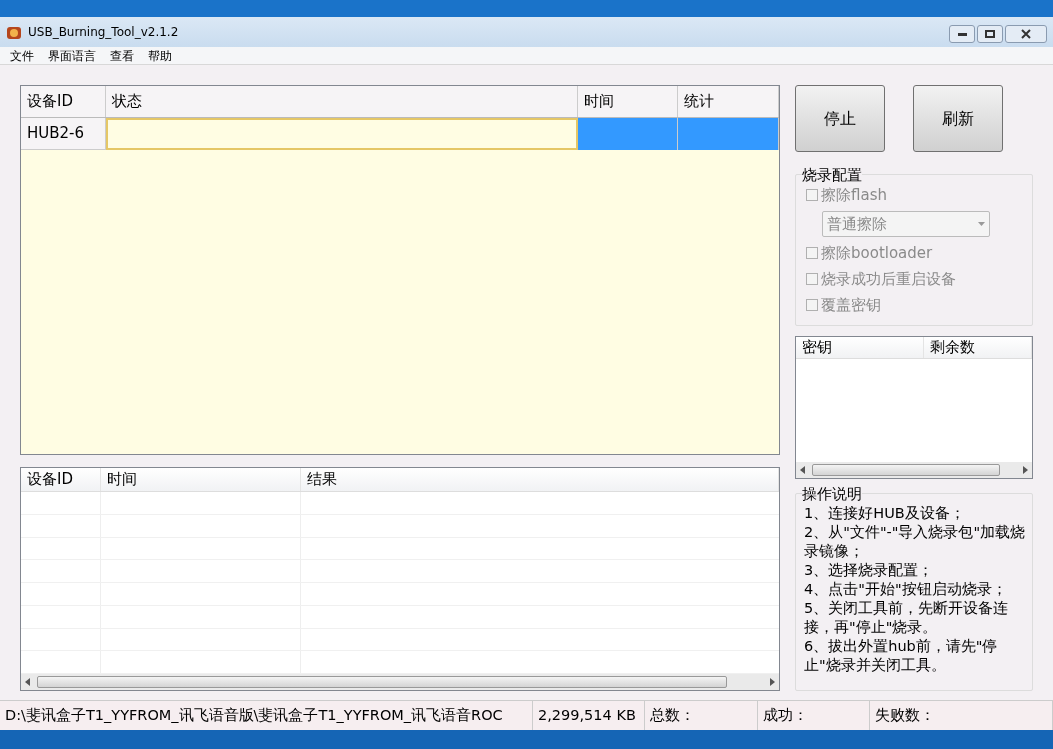 The width and height of the screenshot is (1053, 749). What do you see at coordinates (978, 347) in the screenshot?
I see `column-header: 剩余数` at bounding box center [978, 347].